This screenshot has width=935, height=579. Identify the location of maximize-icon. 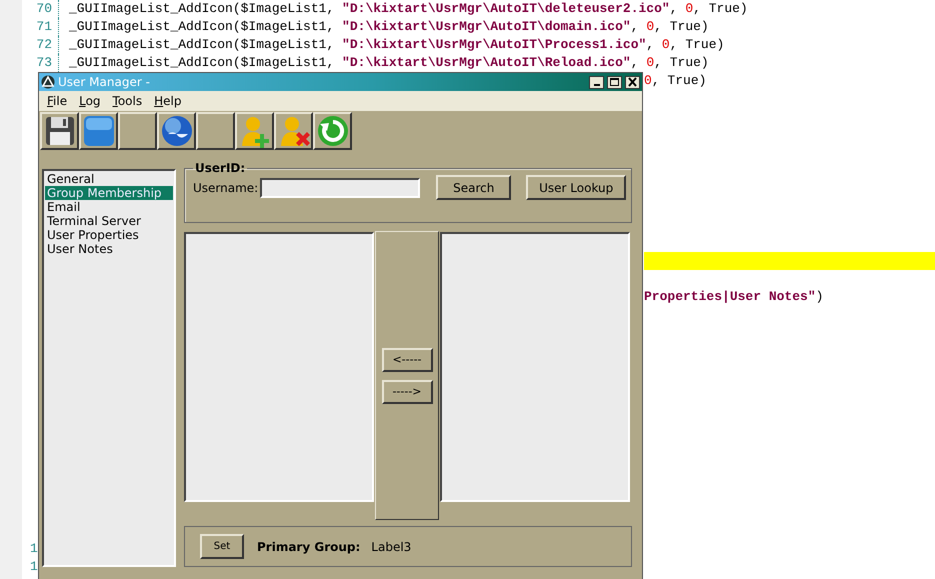
(614, 82).